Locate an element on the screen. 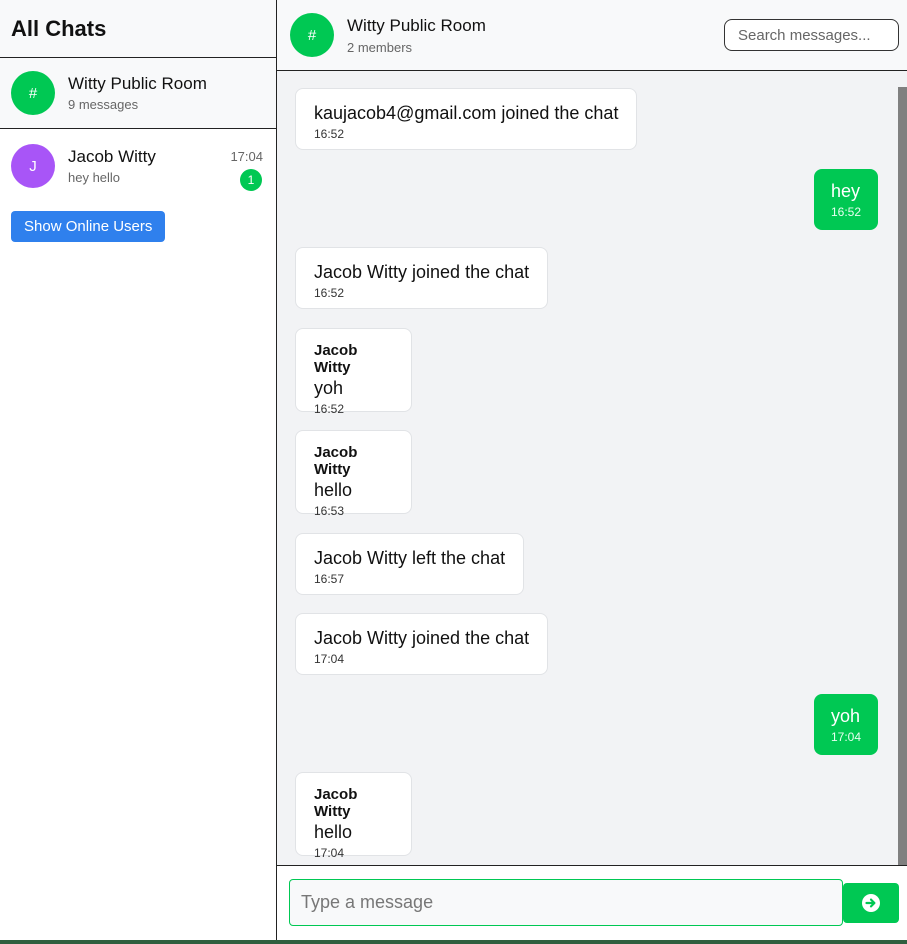  message-time: 16:53 is located at coordinates (329, 511).